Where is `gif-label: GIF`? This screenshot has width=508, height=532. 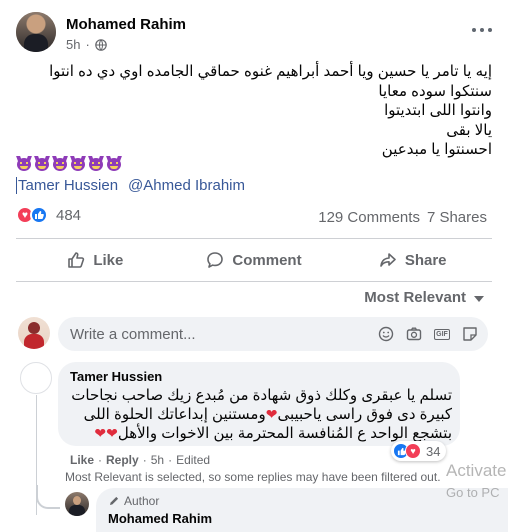
gif-label: GIF is located at coordinates (442, 334).